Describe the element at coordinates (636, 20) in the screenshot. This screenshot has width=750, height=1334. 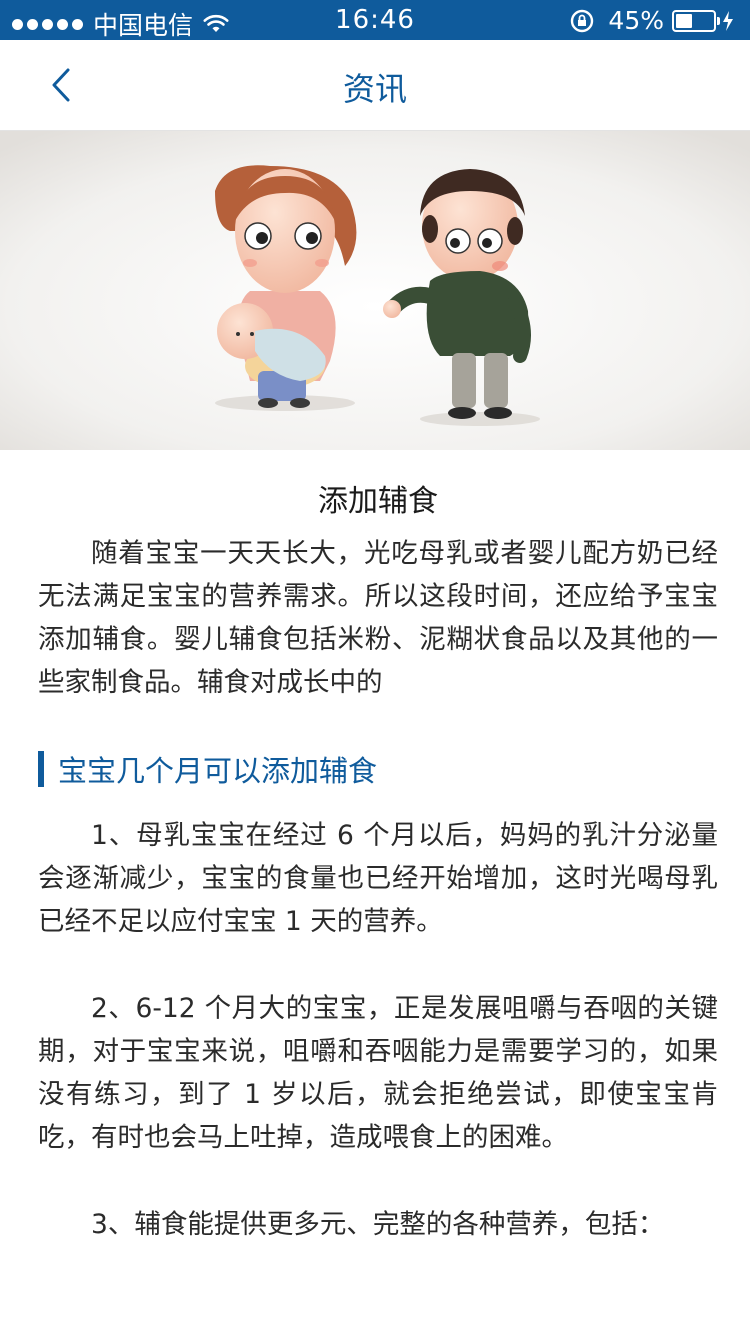
I see `battery-percent: 45%` at that location.